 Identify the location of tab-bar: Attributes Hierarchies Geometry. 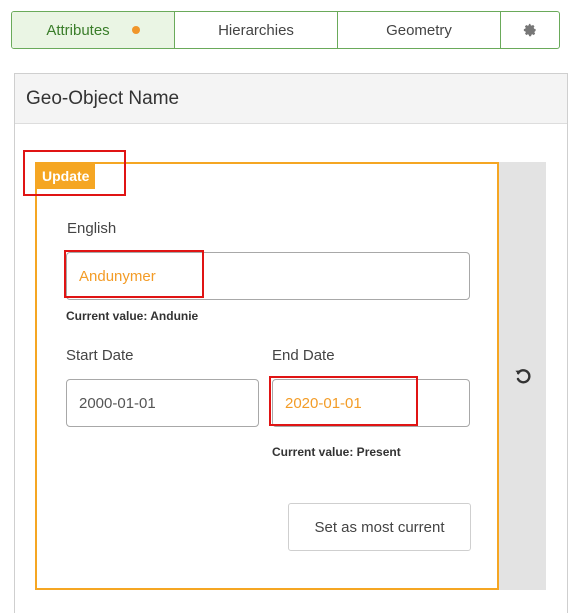
(285, 30).